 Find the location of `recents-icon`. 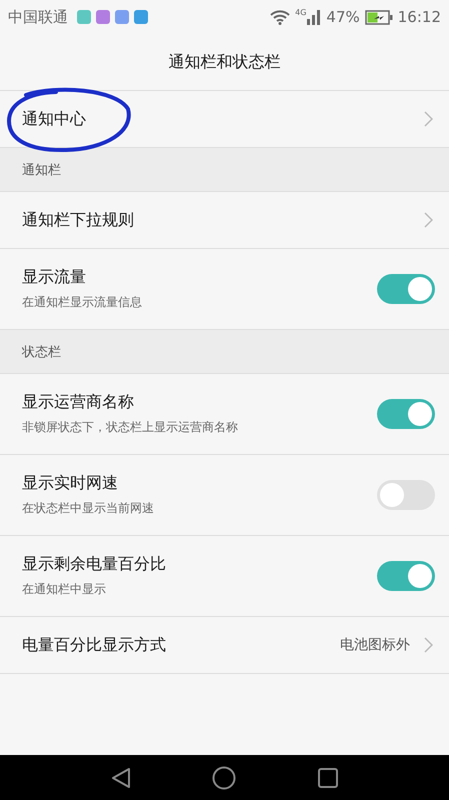

recents-icon is located at coordinates (328, 778).